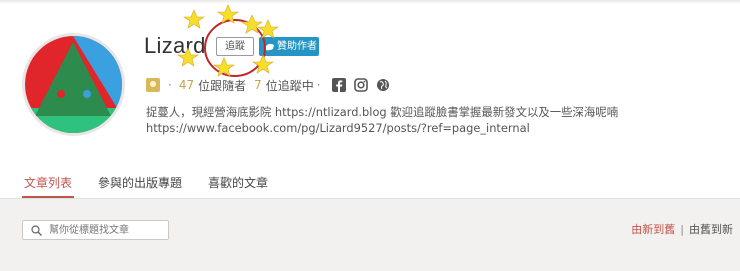 The image size is (740, 271). Describe the element at coordinates (73, 84) in the screenshot. I see `avatar` at that location.